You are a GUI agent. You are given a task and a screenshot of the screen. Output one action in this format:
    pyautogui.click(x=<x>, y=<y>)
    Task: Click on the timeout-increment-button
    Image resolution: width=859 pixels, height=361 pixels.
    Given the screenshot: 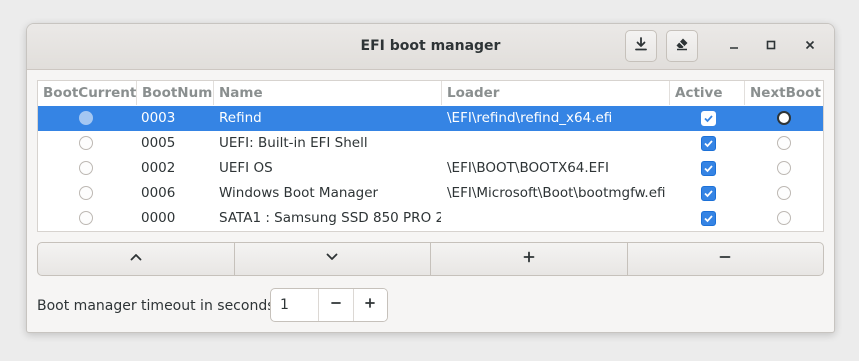 What is the action you would take?
    pyautogui.click(x=369, y=305)
    